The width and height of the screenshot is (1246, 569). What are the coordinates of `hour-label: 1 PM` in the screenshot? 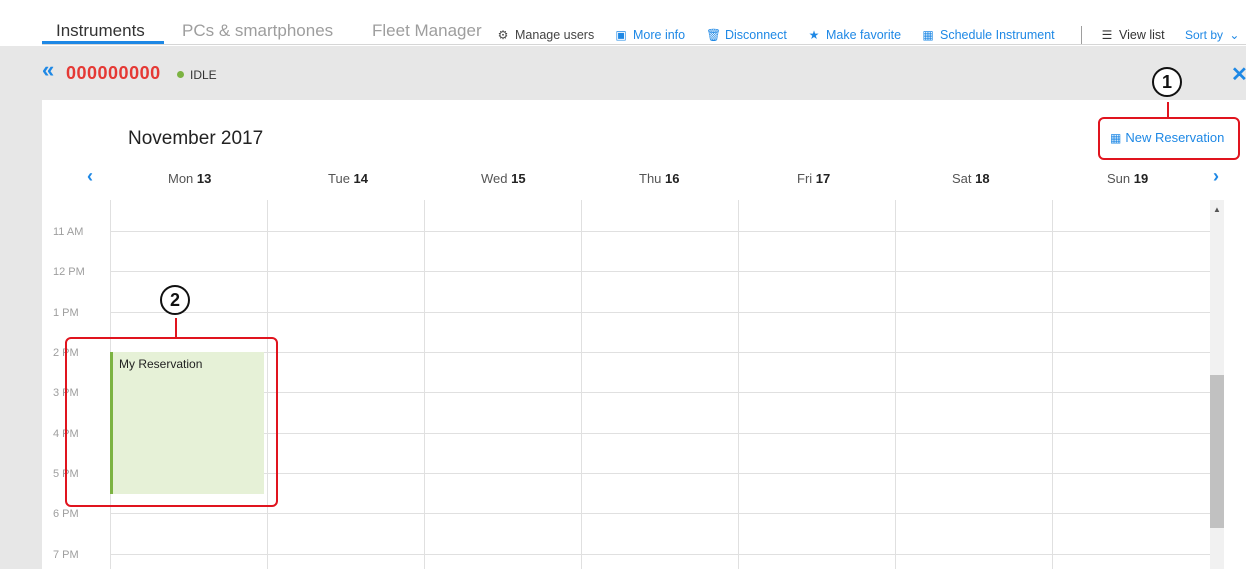 It's located at (66, 313).